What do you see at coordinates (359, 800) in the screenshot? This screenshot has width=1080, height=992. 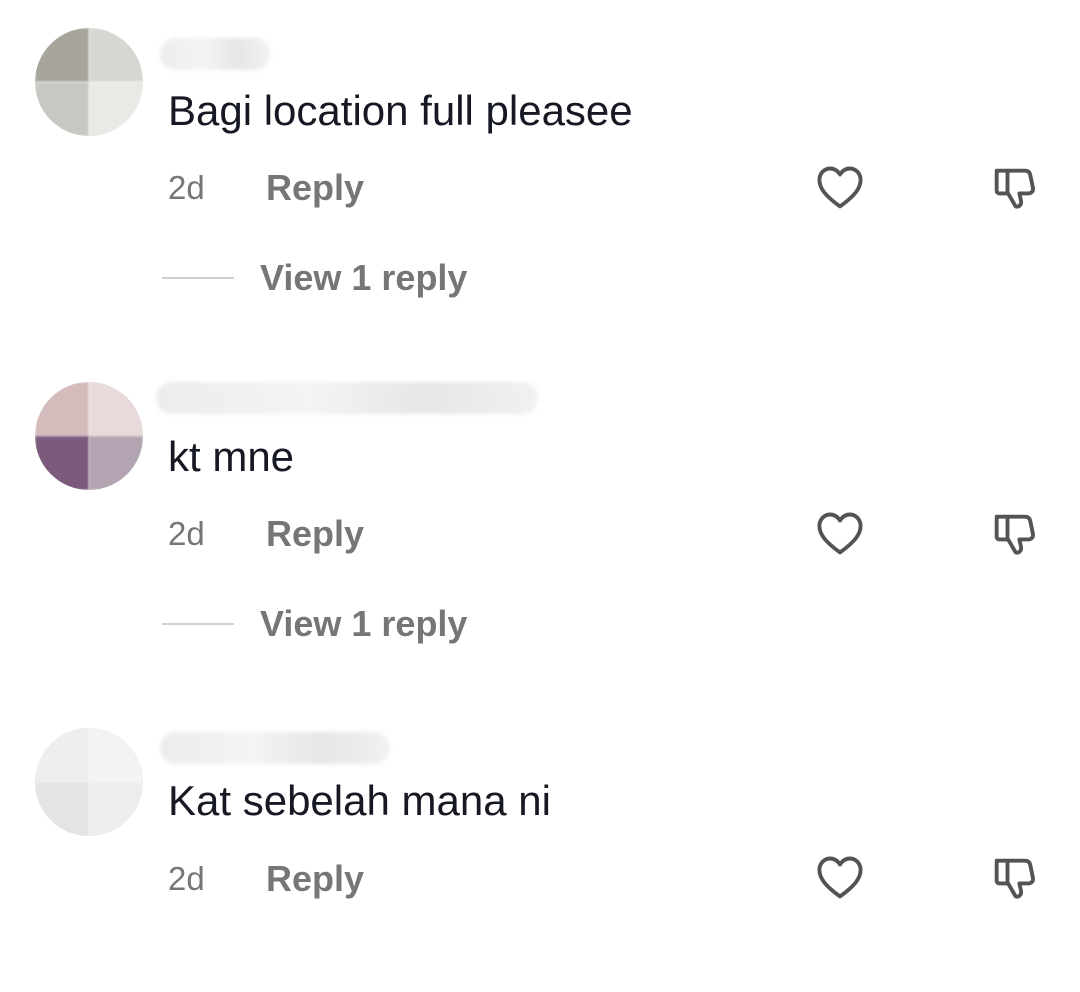 I see `comment-text: Kat sebelah mana ni` at bounding box center [359, 800].